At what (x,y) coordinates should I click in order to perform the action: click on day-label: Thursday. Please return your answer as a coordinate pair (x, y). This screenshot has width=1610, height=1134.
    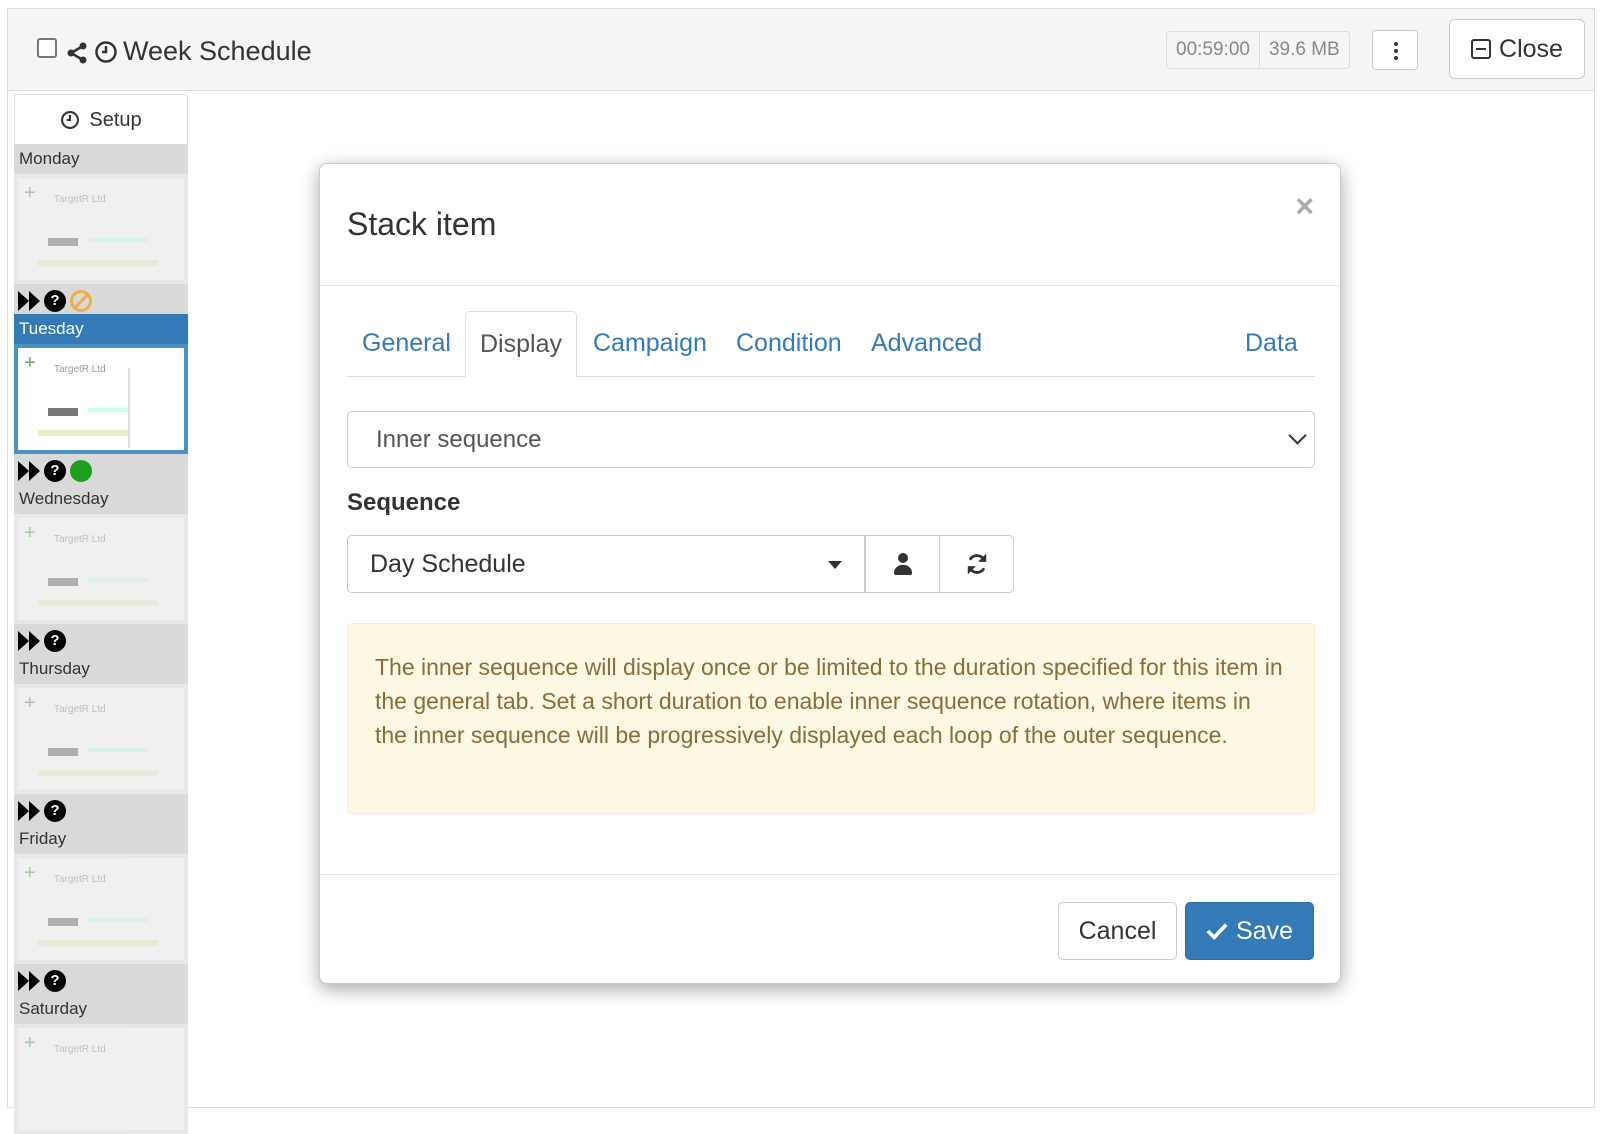
    Looking at the image, I should click on (101, 669).